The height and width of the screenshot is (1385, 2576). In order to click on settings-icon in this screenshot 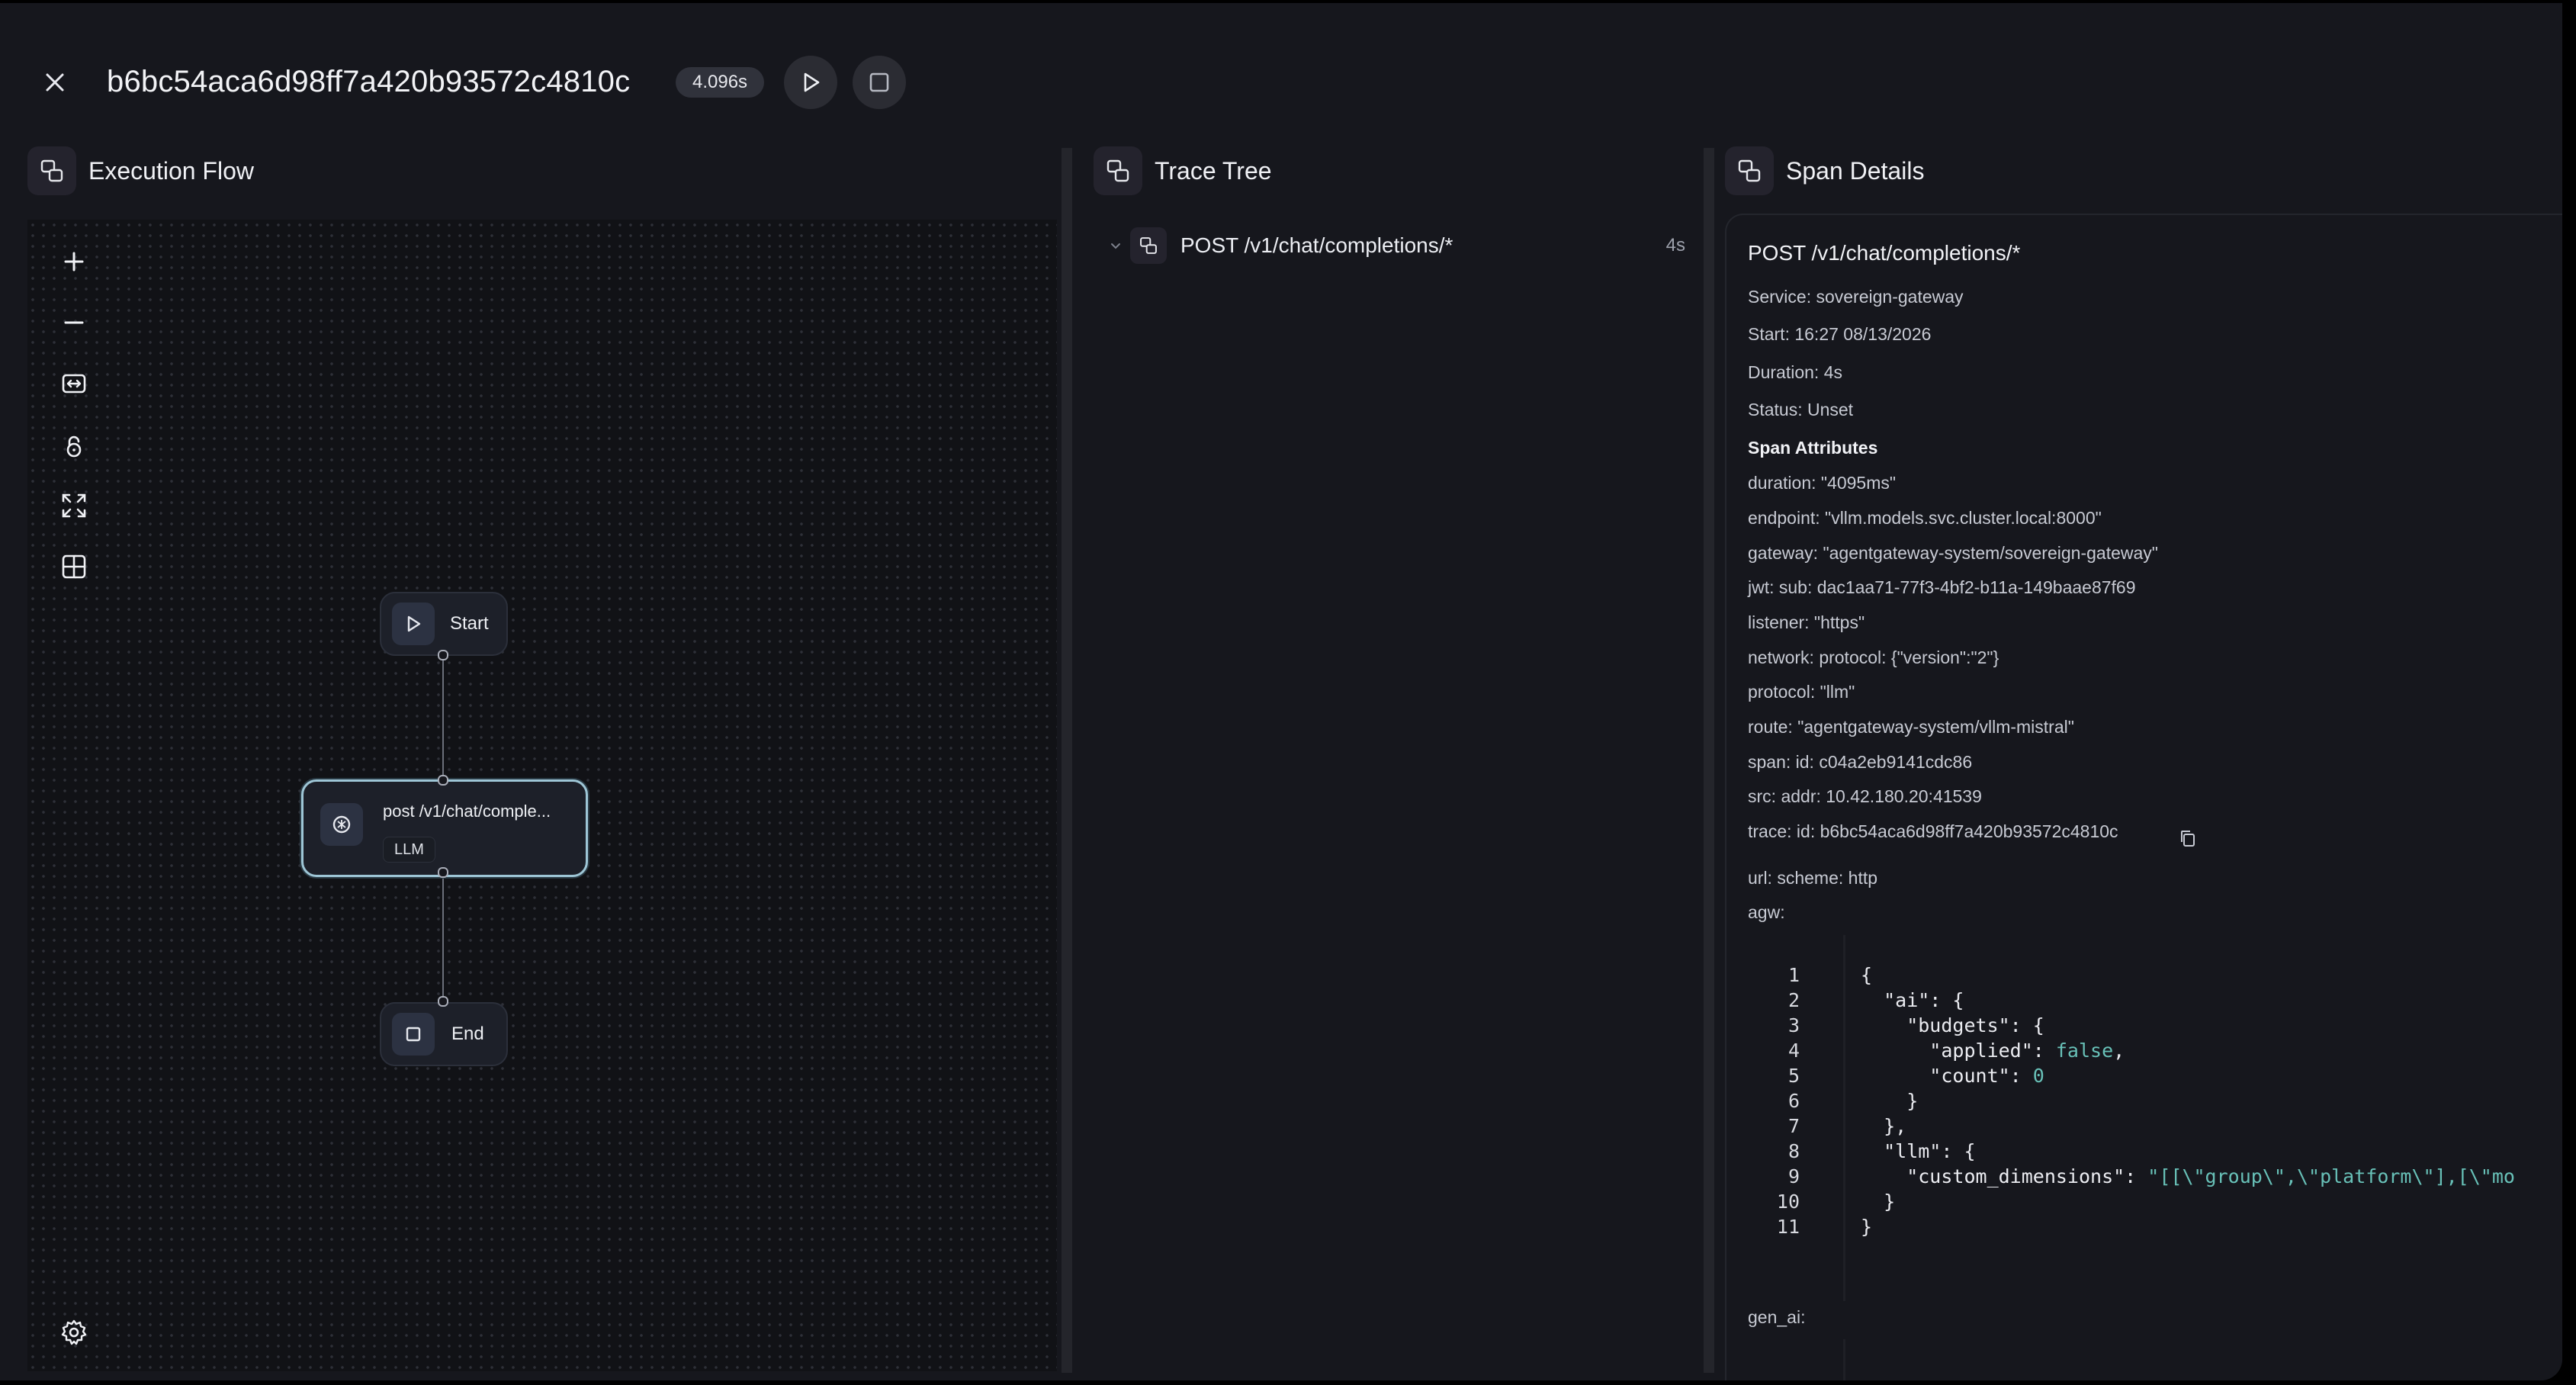, I will do `click(74, 1332)`.